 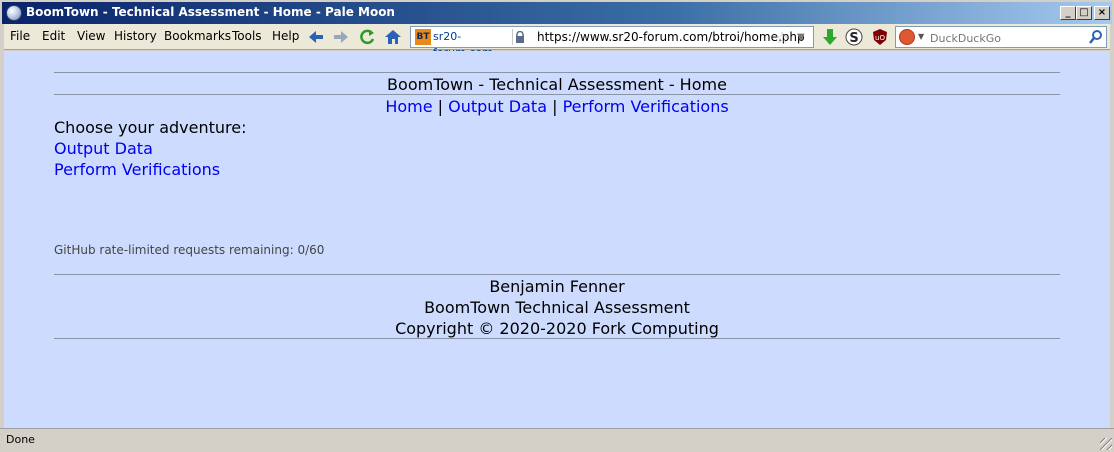 I want to click on nav-link-home: Home, so click(x=408, y=106).